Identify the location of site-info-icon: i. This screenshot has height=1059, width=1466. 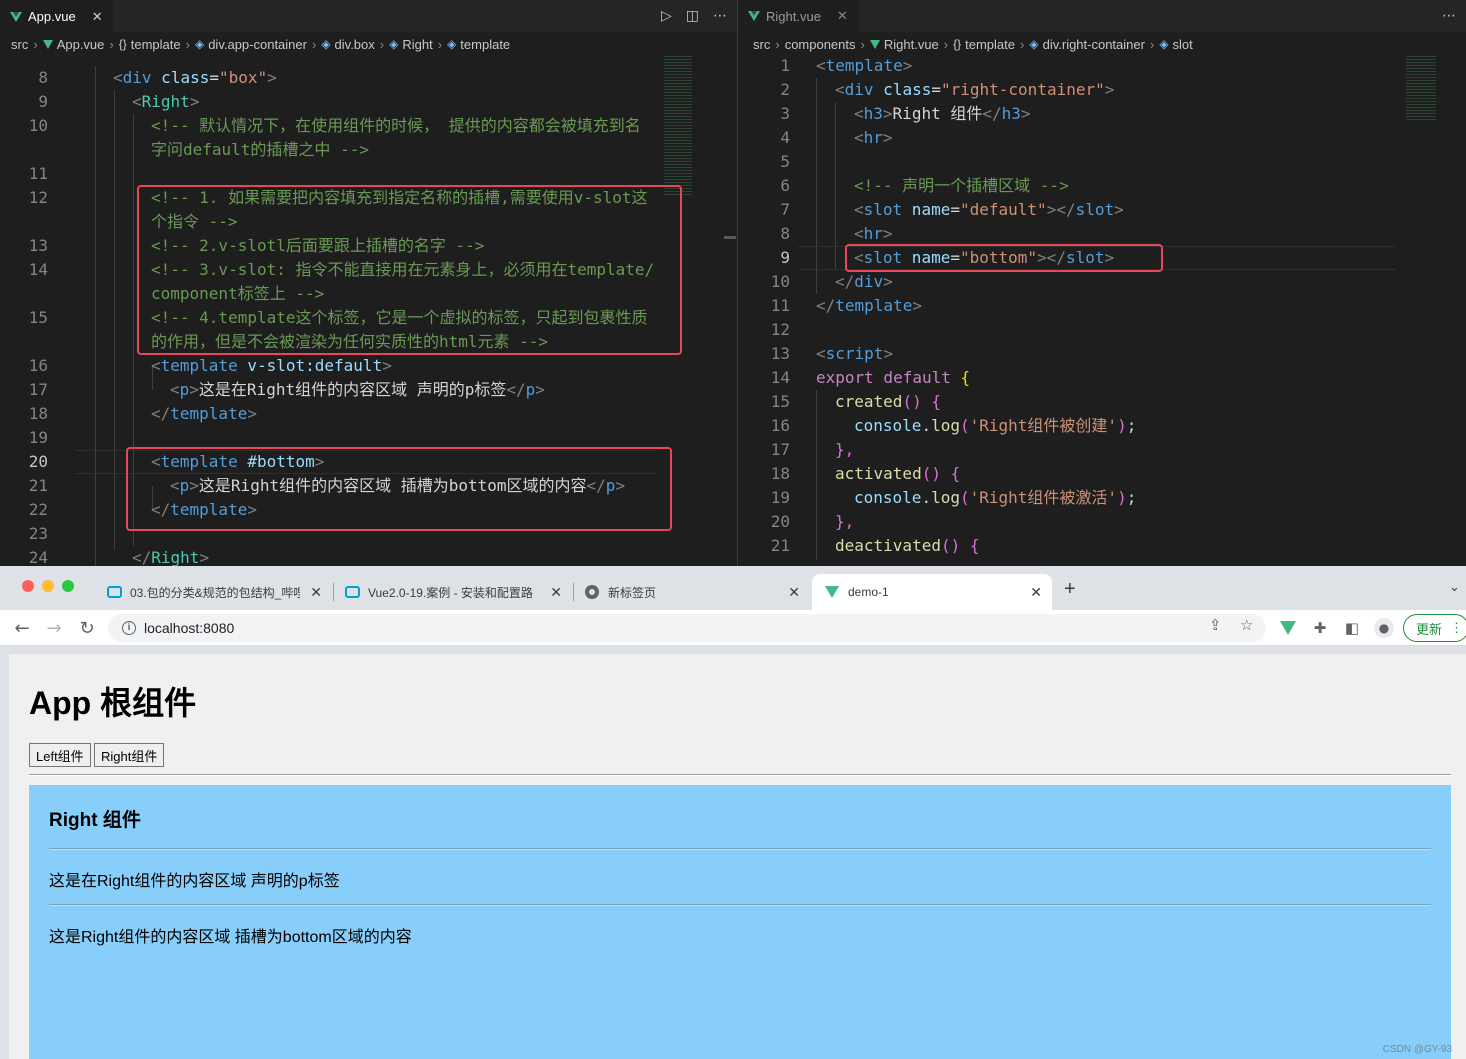
(129, 628).